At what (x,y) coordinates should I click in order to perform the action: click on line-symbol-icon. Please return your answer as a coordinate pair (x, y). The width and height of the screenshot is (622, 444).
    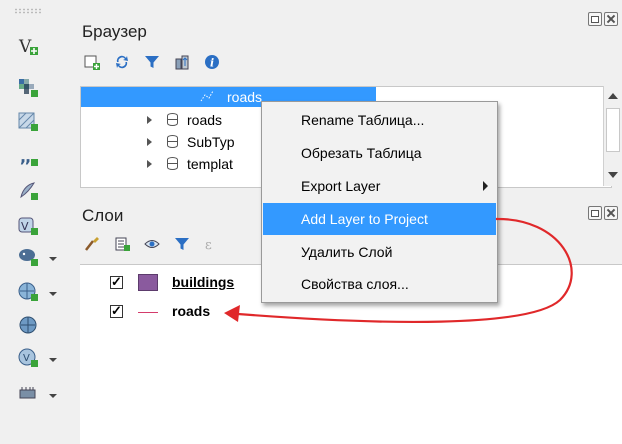
    Looking at the image, I should click on (148, 312).